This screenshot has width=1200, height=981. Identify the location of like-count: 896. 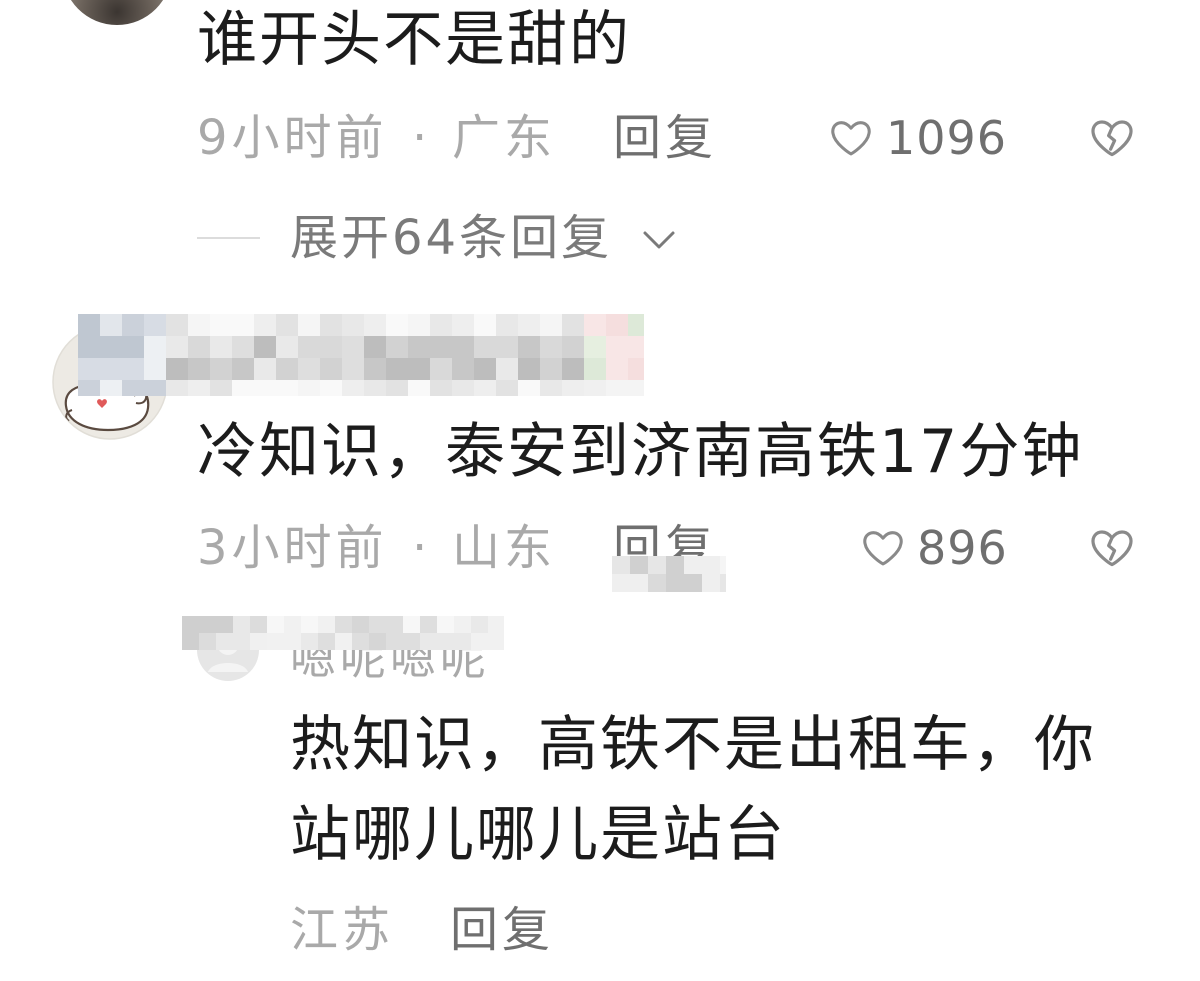
(962, 548).